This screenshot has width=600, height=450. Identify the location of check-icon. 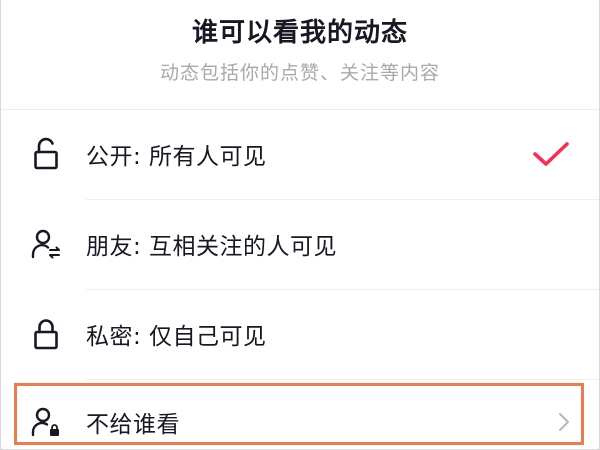
(551, 154).